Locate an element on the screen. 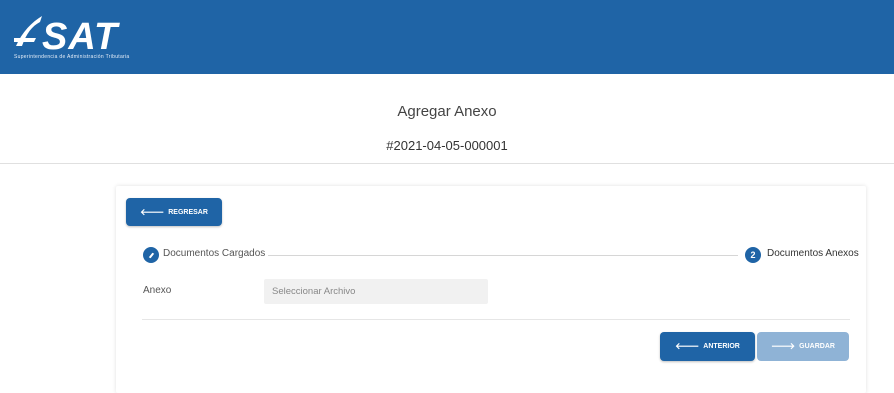 This screenshot has height=393, width=894. step-1-label: Documentos Cargados is located at coordinates (214, 253).